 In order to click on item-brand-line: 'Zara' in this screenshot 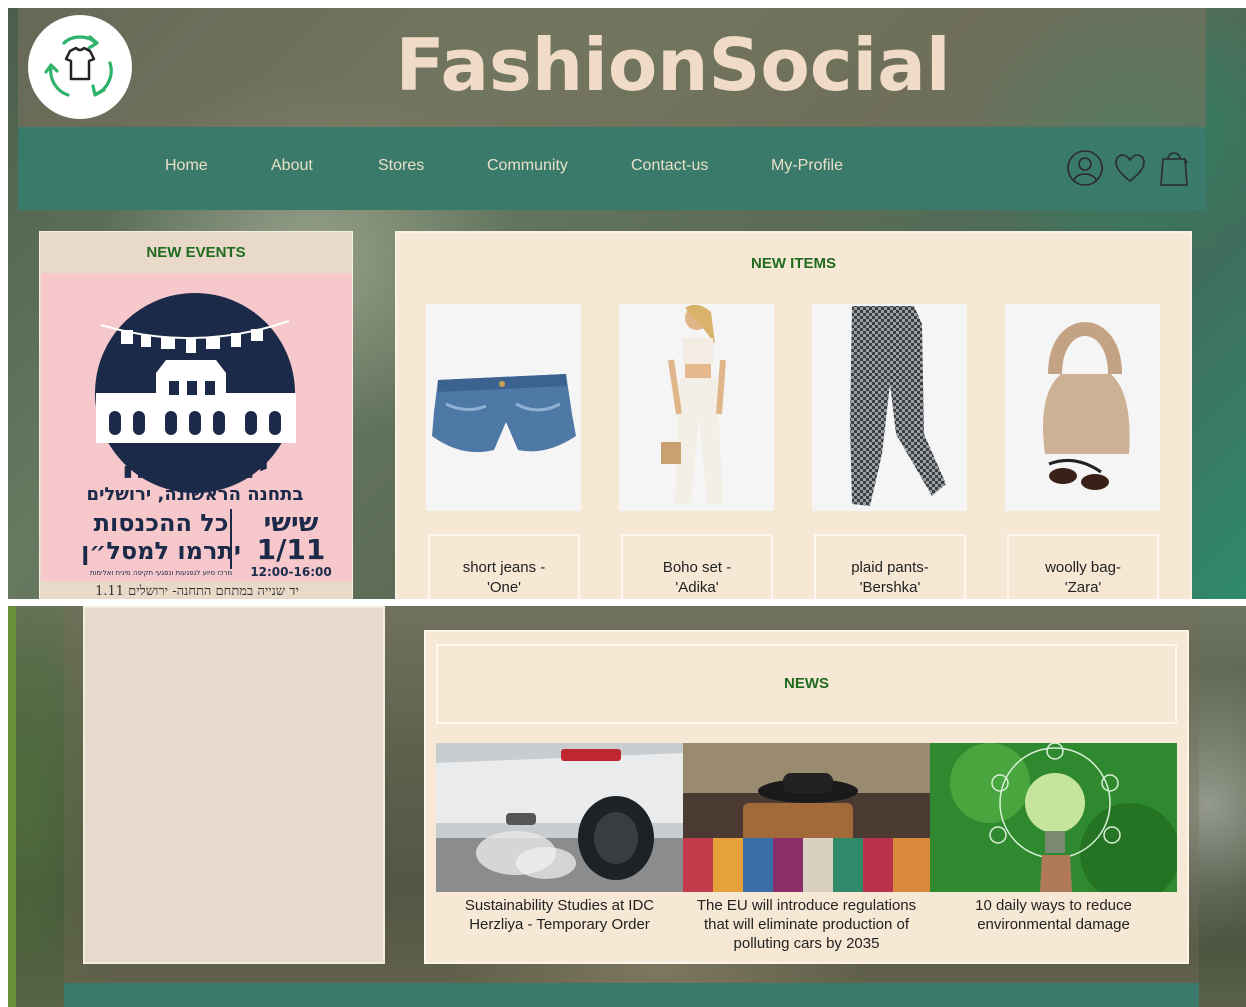, I will do `click(1083, 587)`.